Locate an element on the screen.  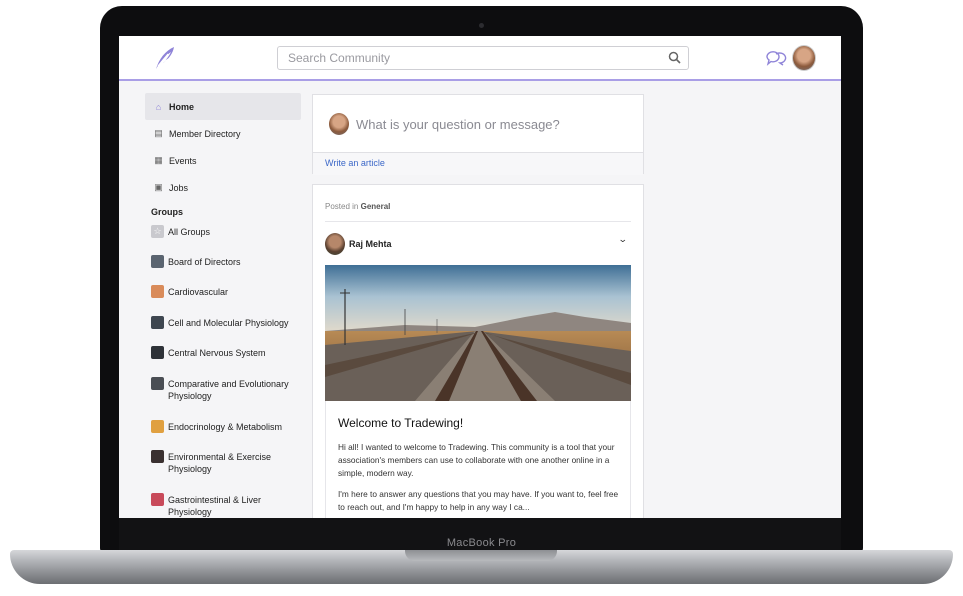
top-navigation-bar is located at coordinates (480, 58).